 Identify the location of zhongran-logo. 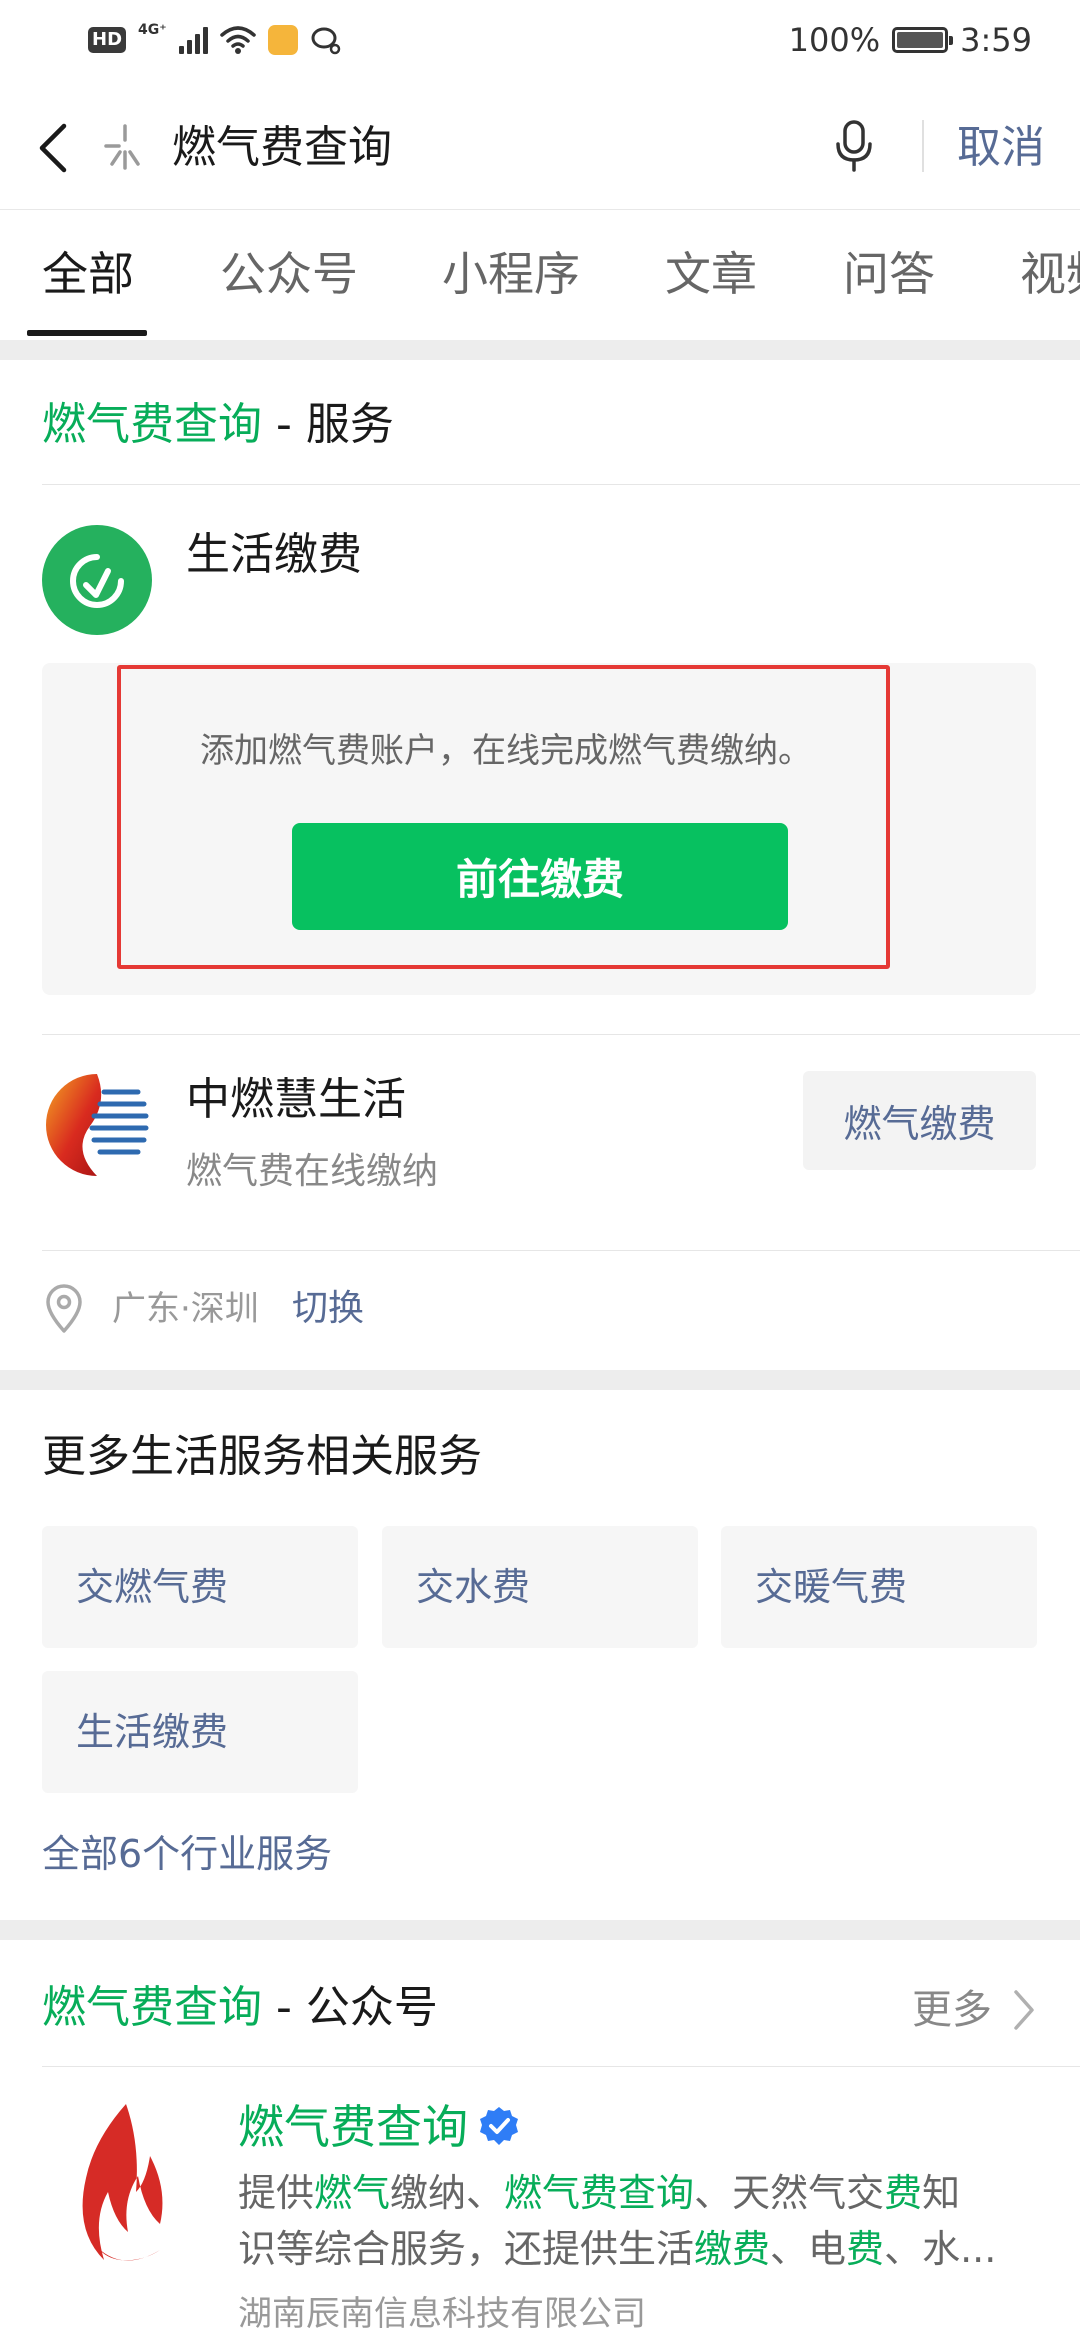
(97, 1125).